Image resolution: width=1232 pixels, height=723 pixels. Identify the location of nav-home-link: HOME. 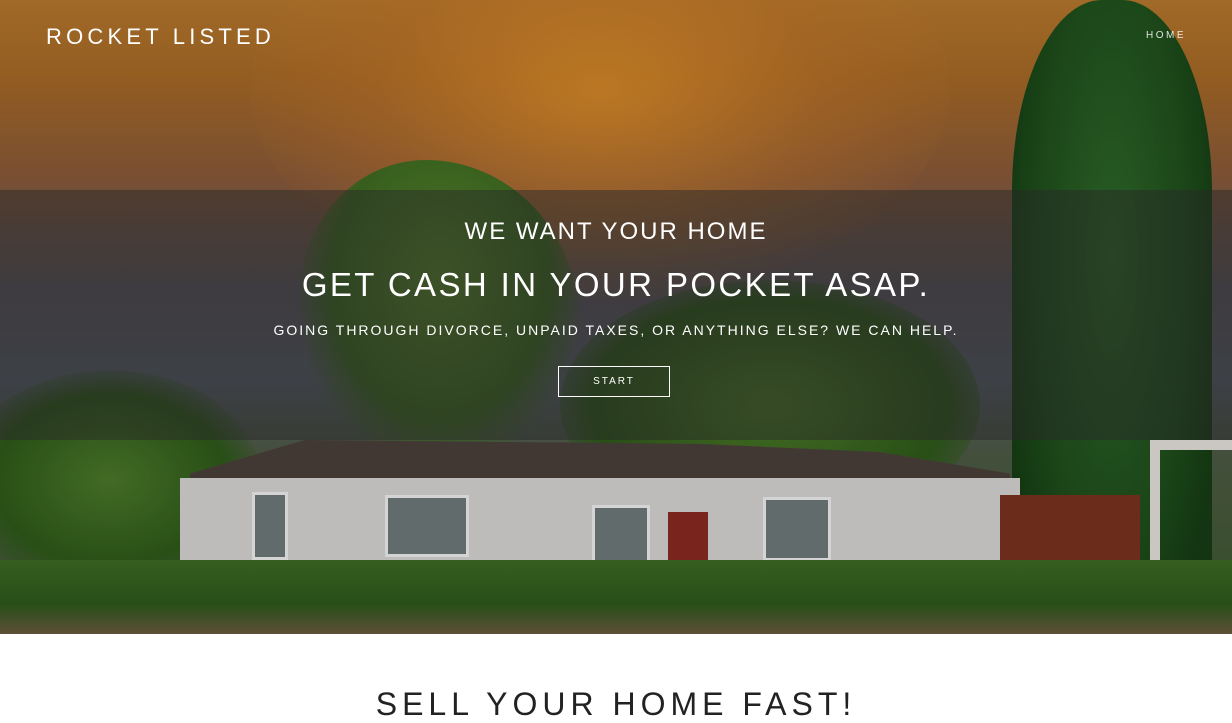
(1166, 35).